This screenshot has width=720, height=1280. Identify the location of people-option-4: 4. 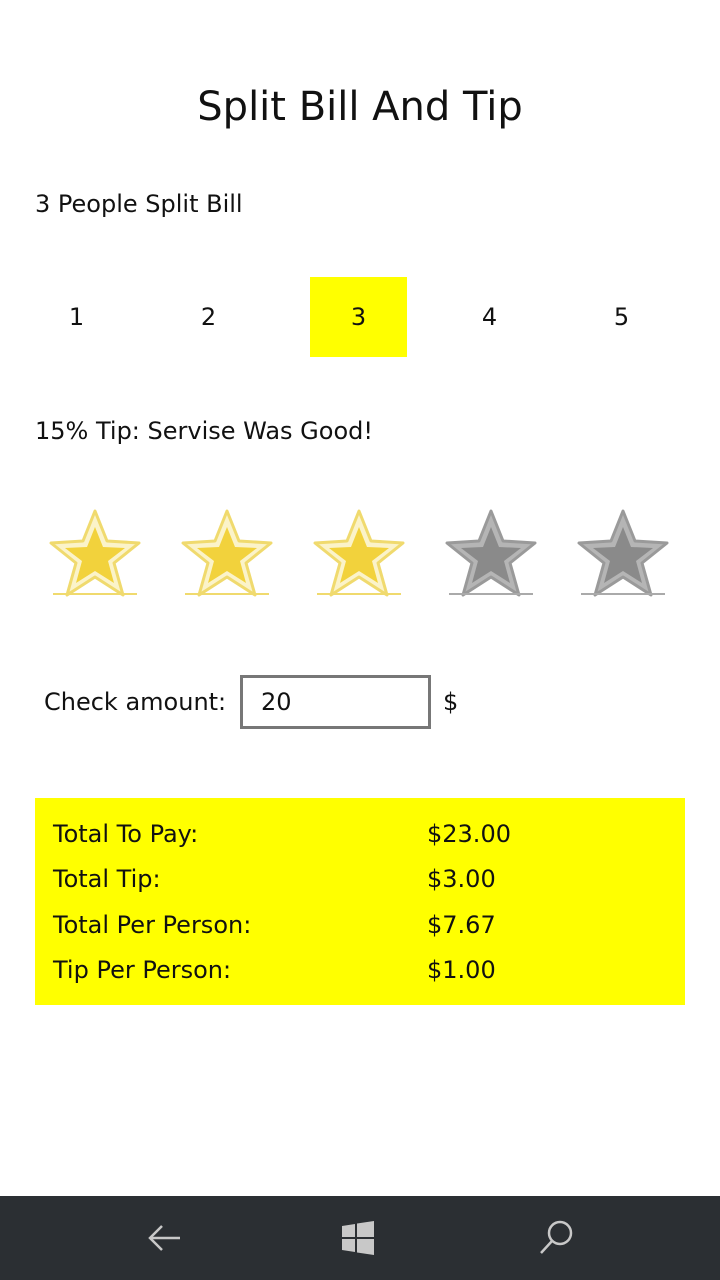
(489, 317).